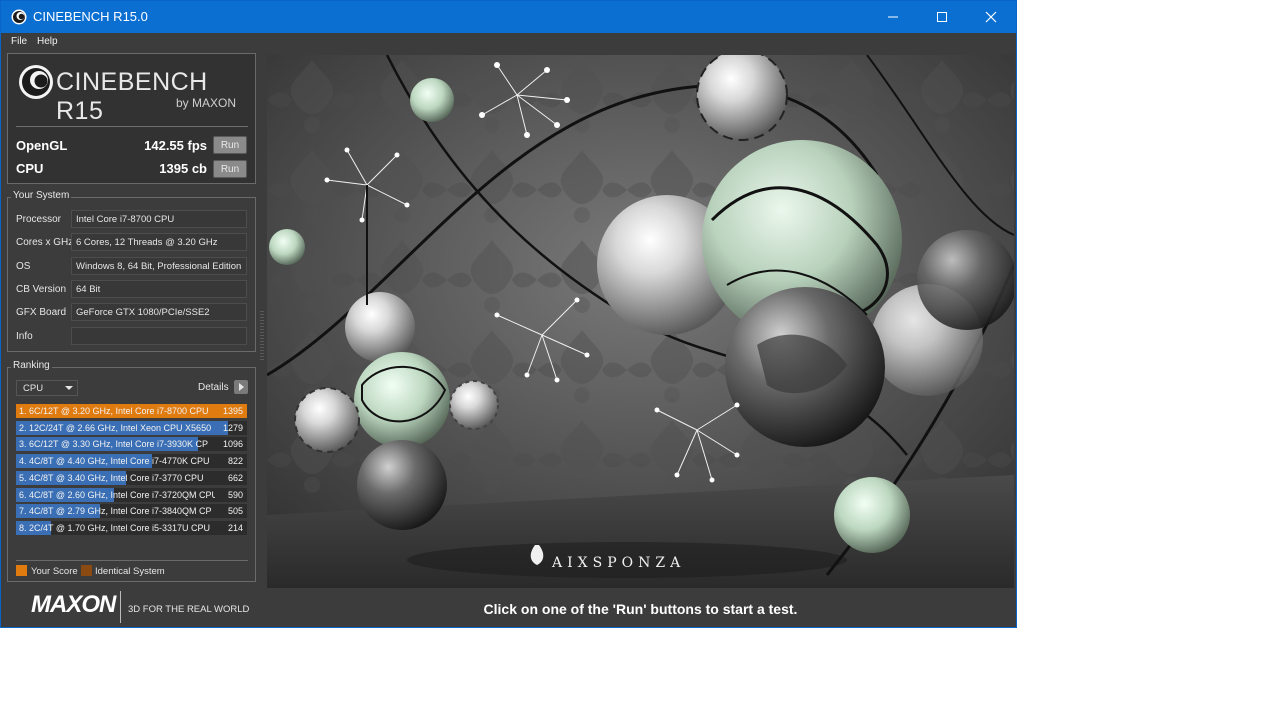  I want to click on maxon-logo: MAXON, so click(73, 604).